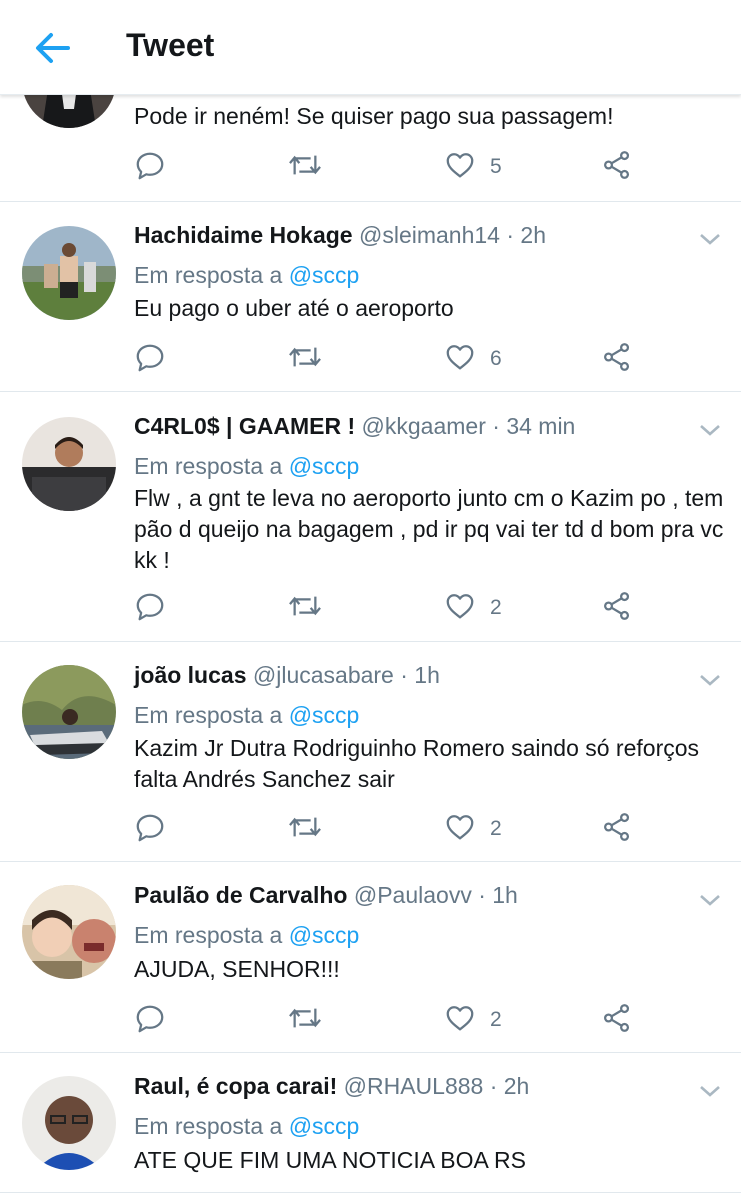 The image size is (741, 1200). Describe the element at coordinates (496, 358) in the screenshot. I see `like-count: 6` at that location.